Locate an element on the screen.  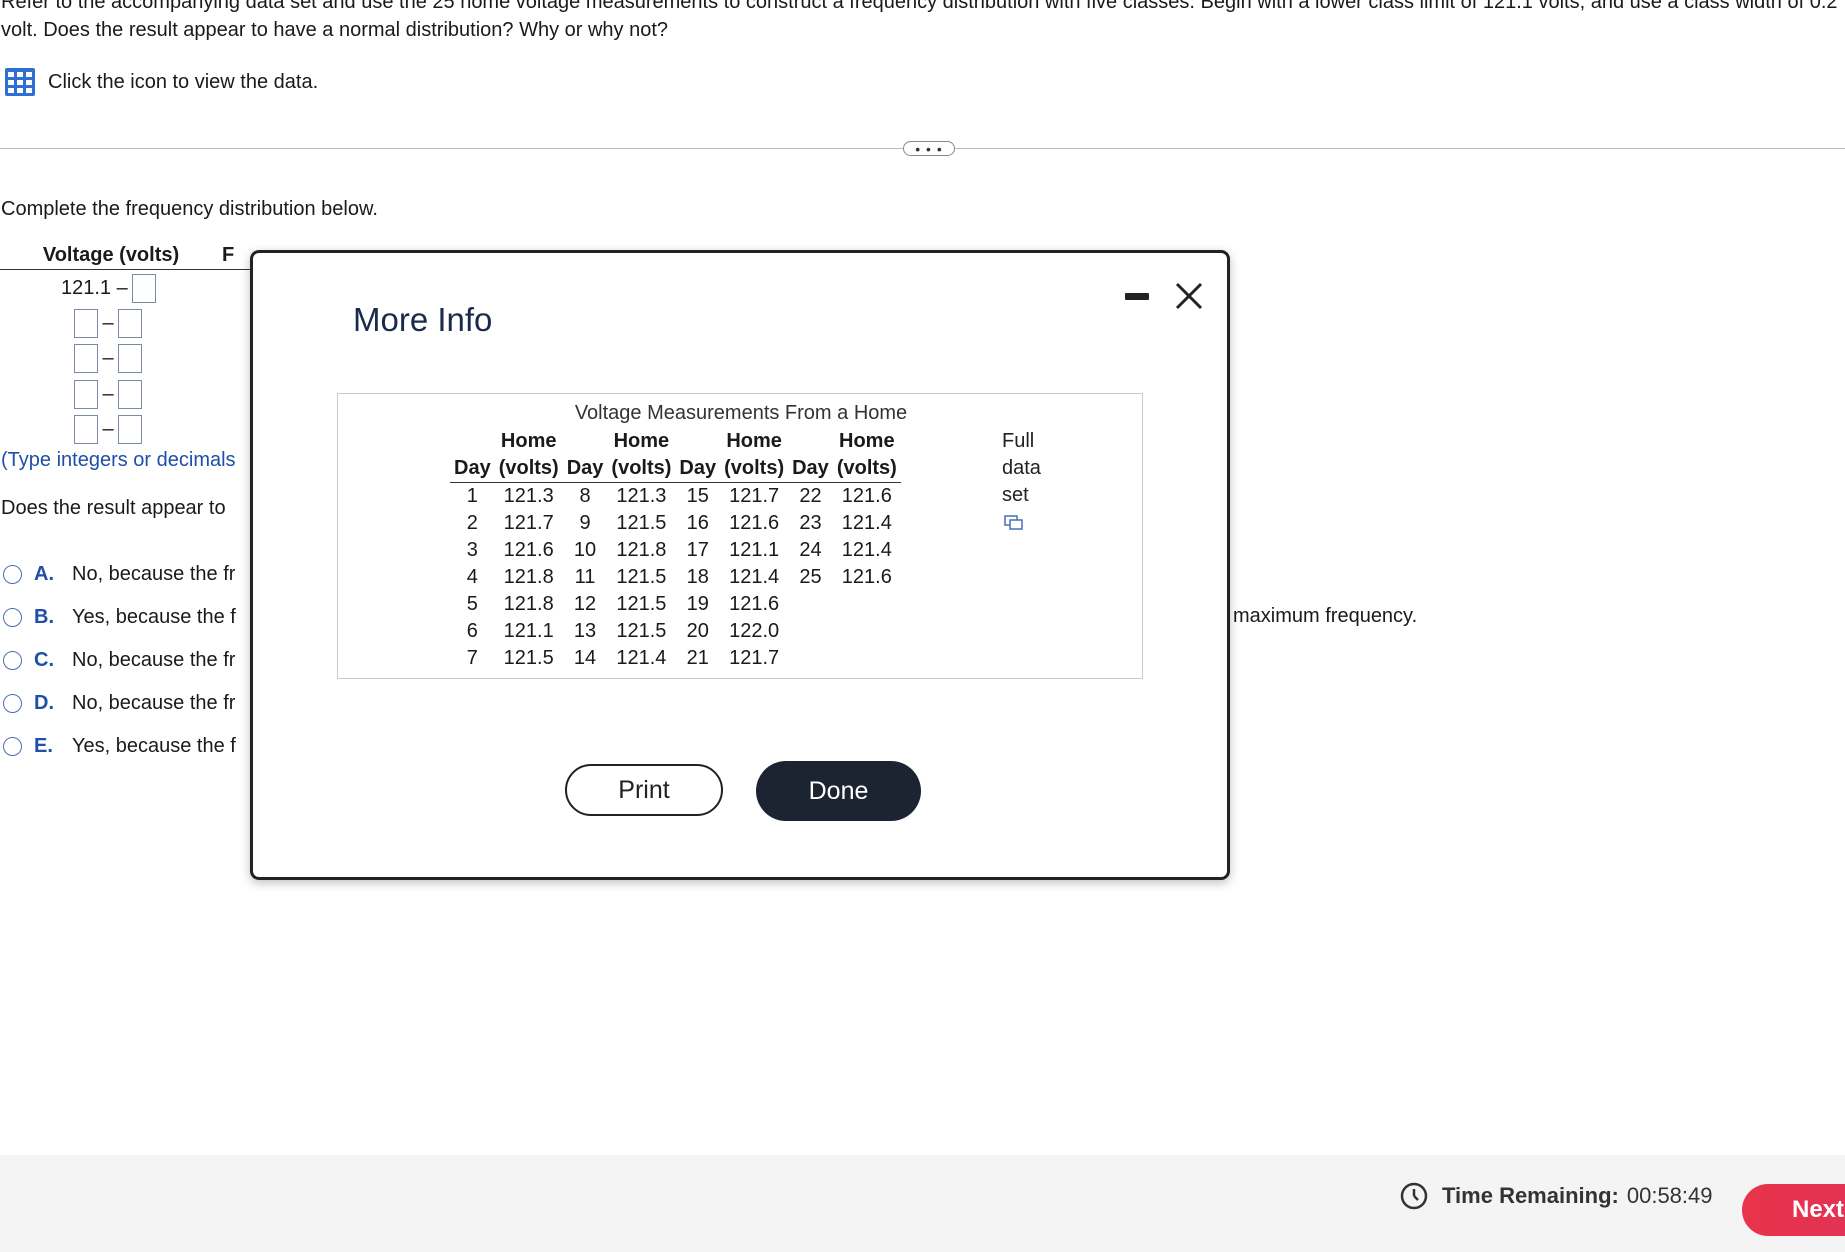
option-d-radio is located at coordinates (12, 703).